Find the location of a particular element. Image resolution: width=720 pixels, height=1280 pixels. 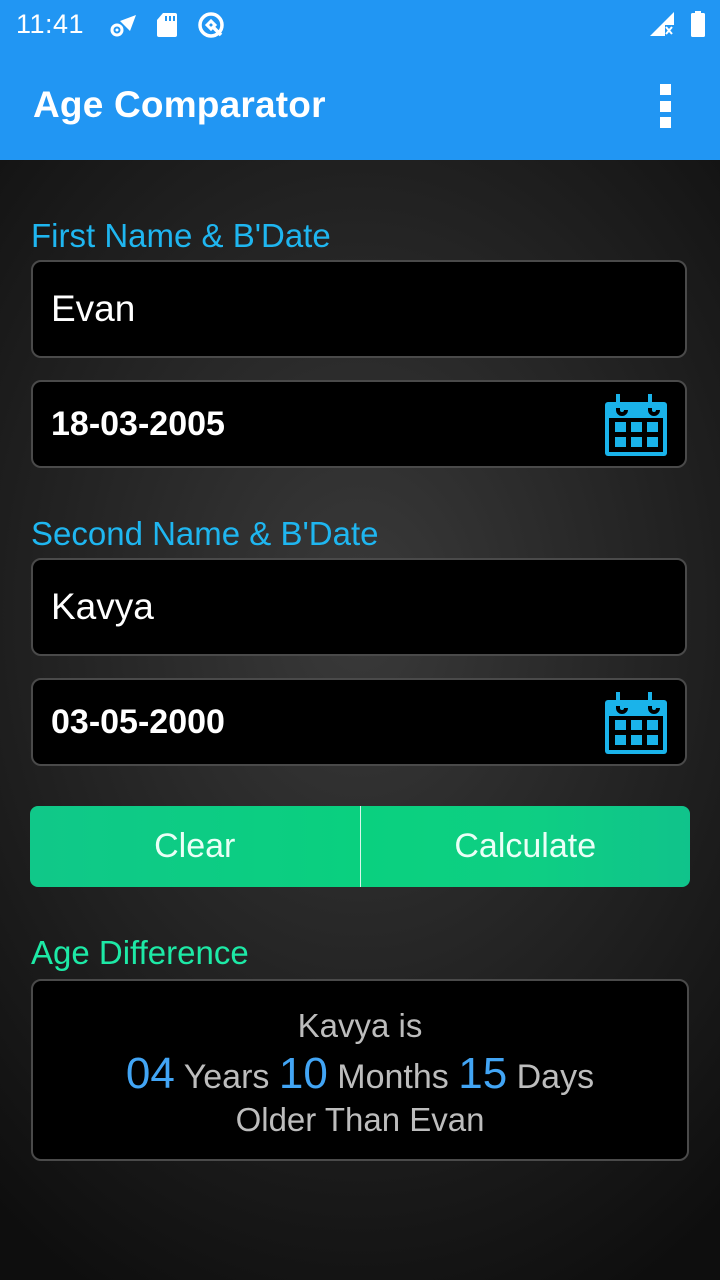

second-birthdate-field is located at coordinates (359, 722).